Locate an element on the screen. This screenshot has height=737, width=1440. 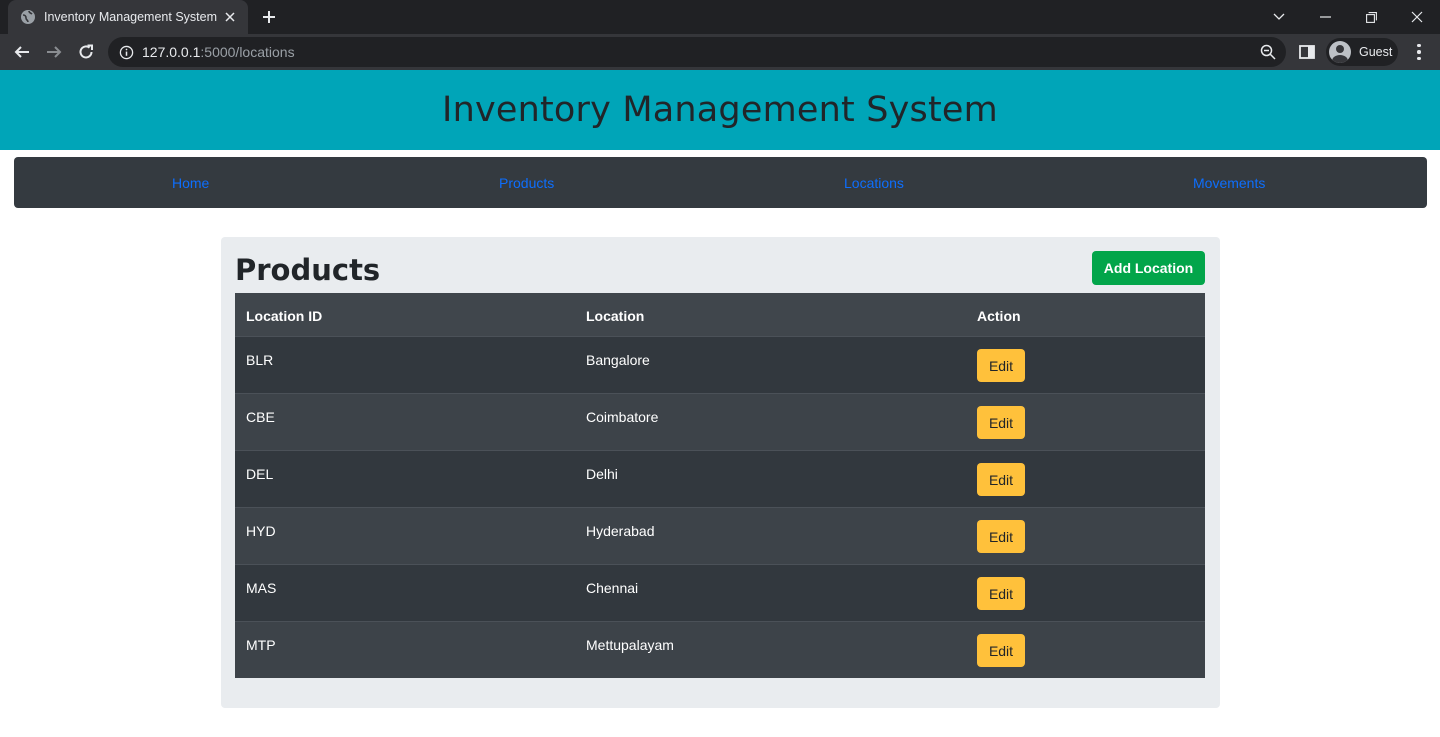
location-id-cell: MTP is located at coordinates (261, 645).